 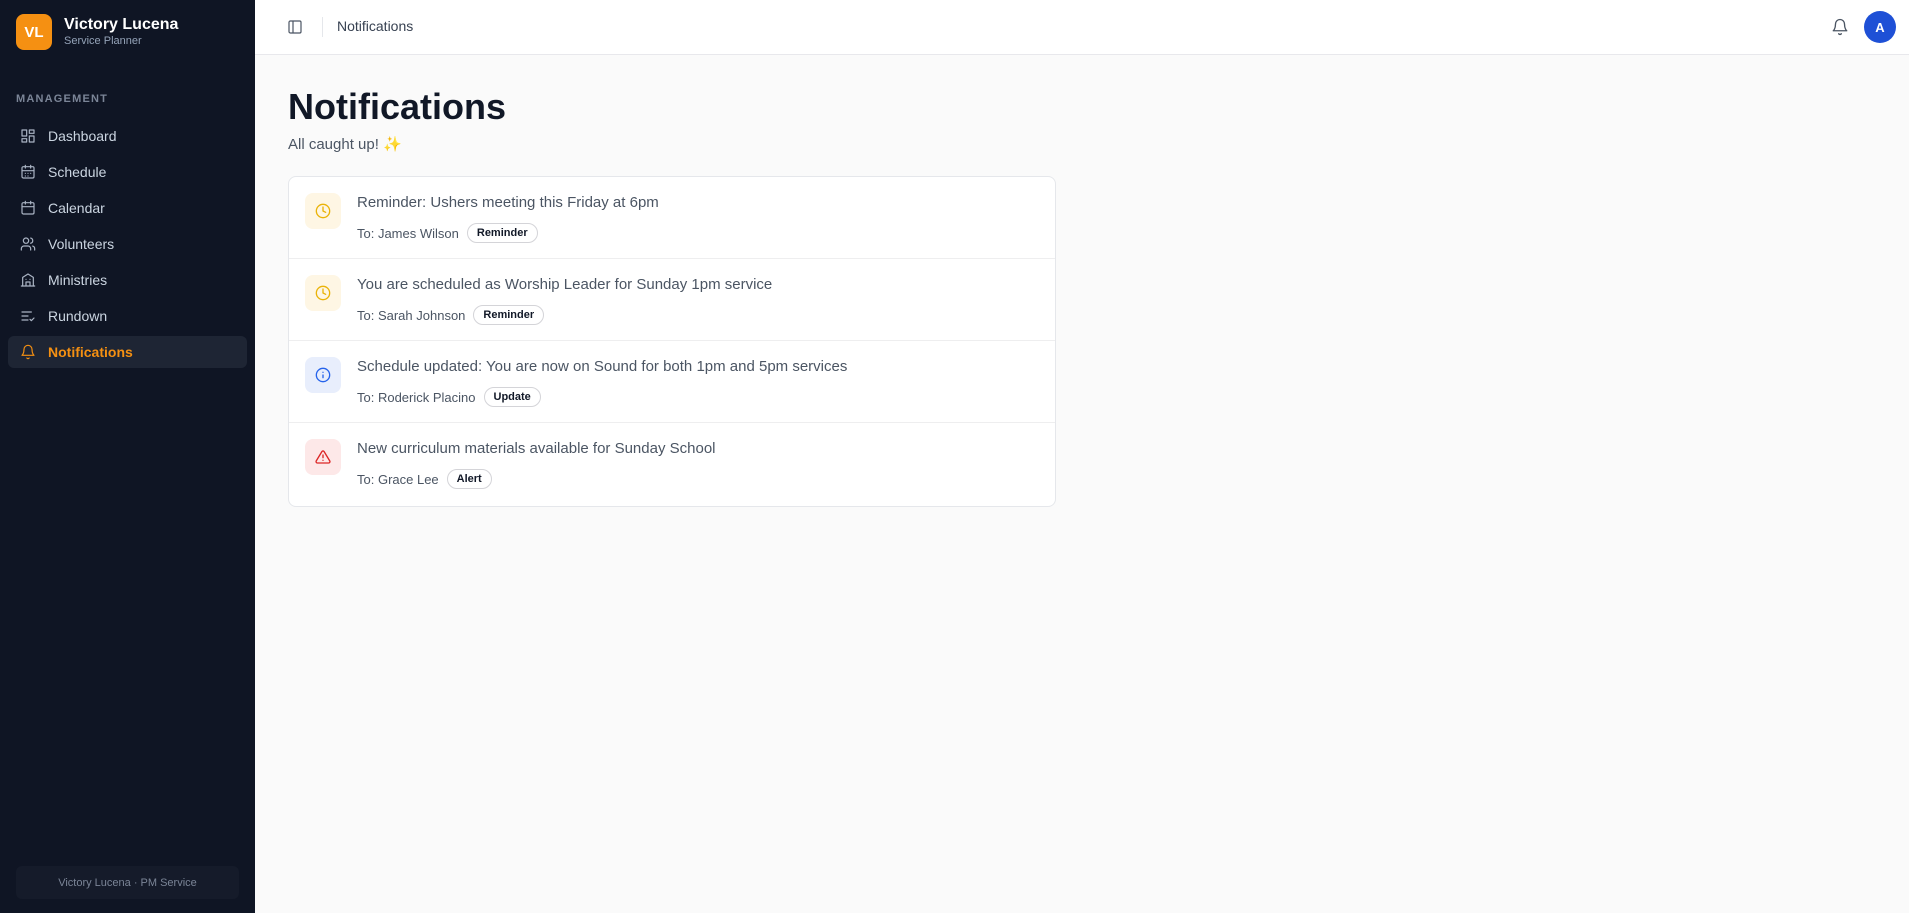 I want to click on dashboard-icon, so click(x=28, y=136).